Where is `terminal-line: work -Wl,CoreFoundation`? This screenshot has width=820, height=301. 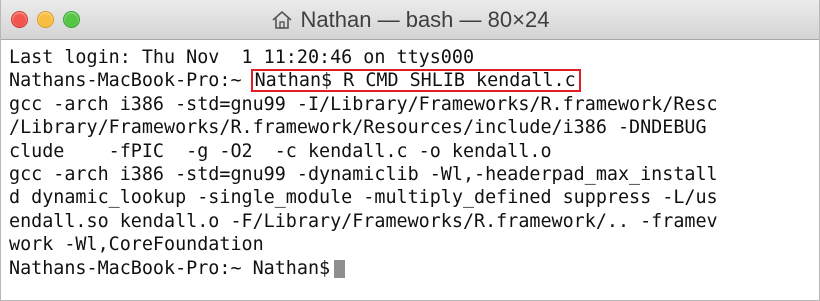
terminal-line: work -Wl,CoreFoundation is located at coordinates (136, 245).